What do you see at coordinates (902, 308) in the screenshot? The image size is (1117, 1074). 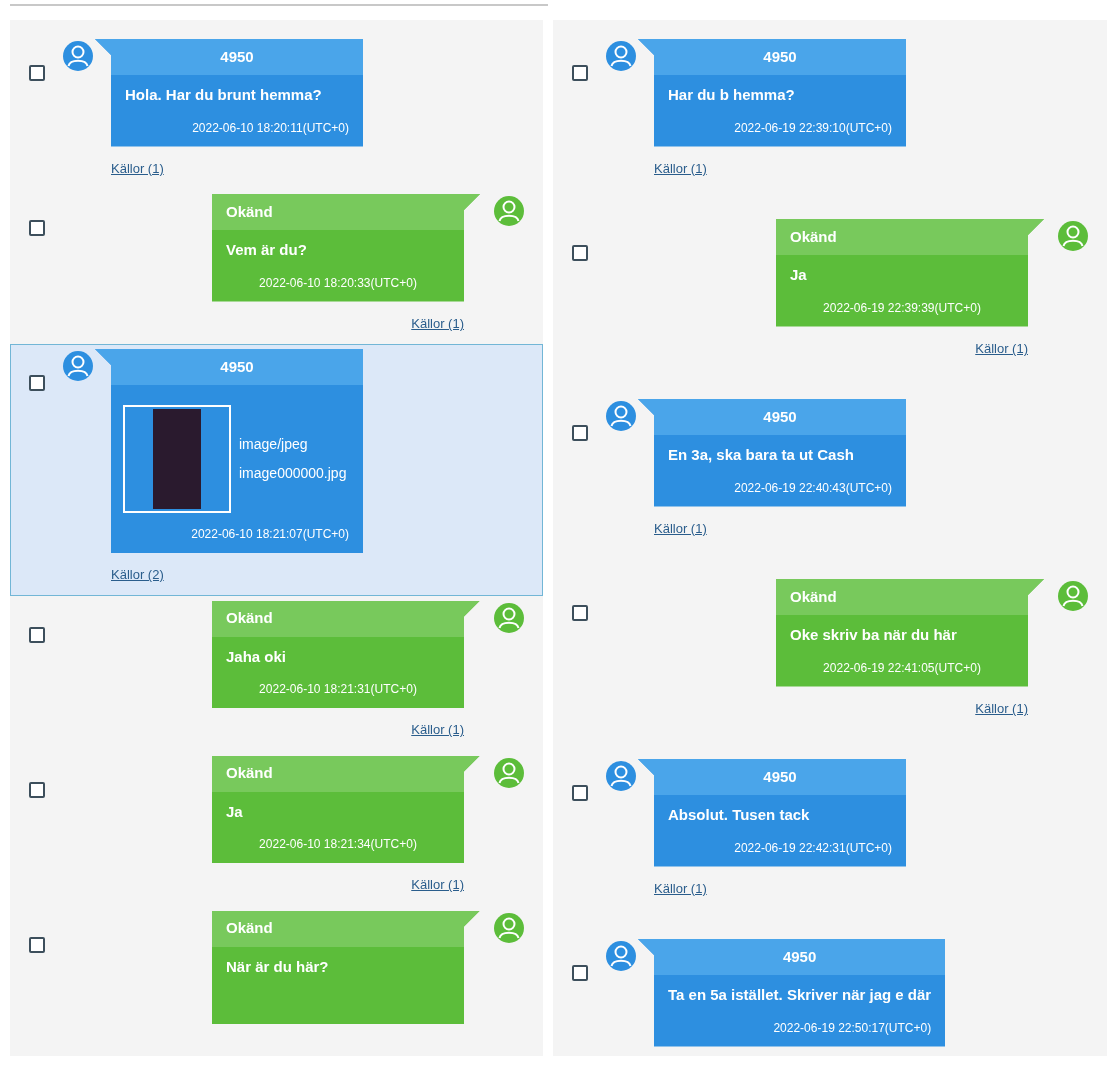 I see `timestamp: 2022-06-19 22:39:39(UTC+0)` at bounding box center [902, 308].